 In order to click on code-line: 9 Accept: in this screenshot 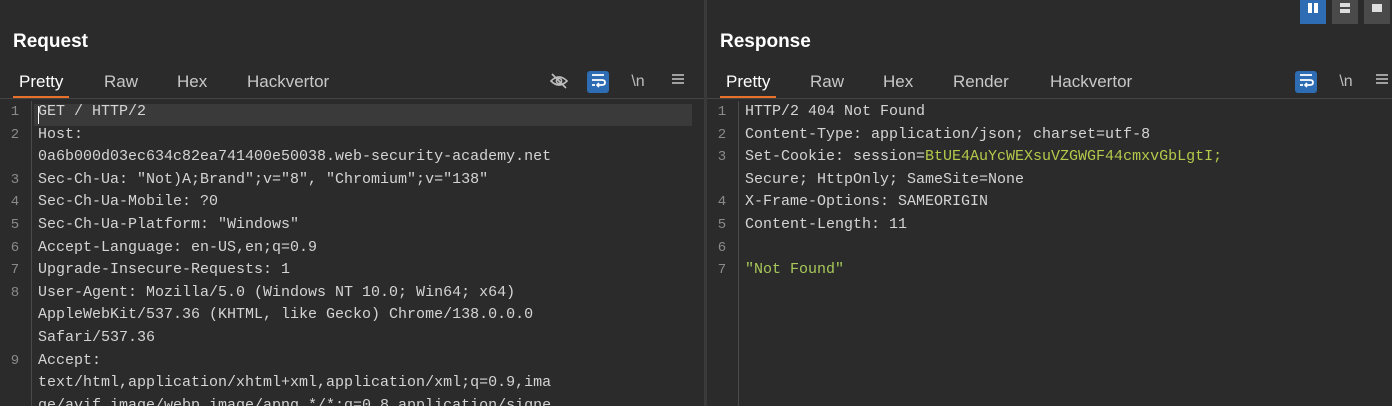, I will do `click(352, 361)`.